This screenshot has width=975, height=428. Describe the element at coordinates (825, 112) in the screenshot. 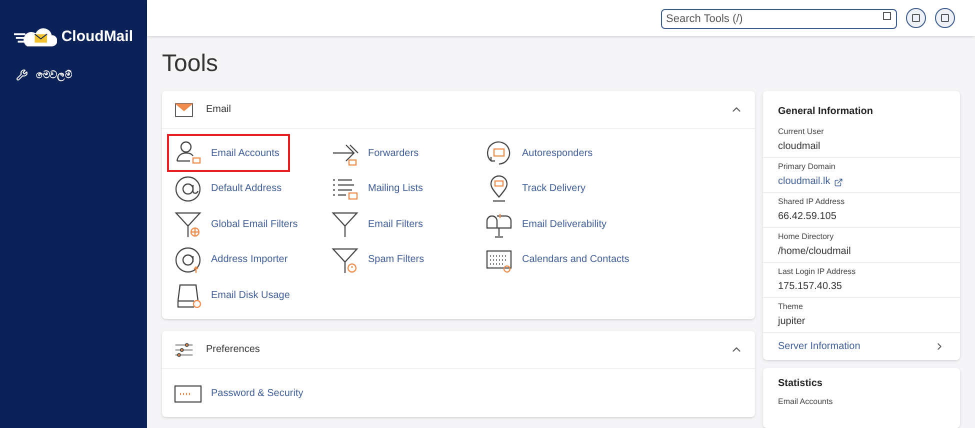

I see `card-title: General Information` at that location.